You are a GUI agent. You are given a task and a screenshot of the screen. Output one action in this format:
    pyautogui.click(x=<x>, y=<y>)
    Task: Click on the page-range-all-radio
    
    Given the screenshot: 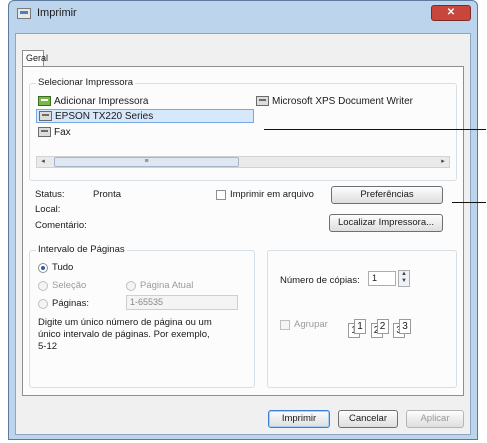 What is the action you would take?
    pyautogui.click(x=43, y=268)
    